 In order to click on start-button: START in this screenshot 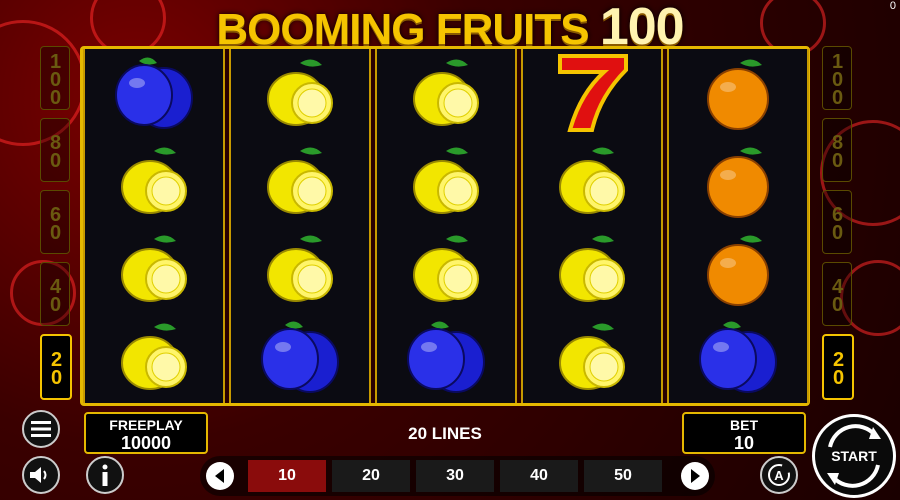, I will do `click(854, 456)`.